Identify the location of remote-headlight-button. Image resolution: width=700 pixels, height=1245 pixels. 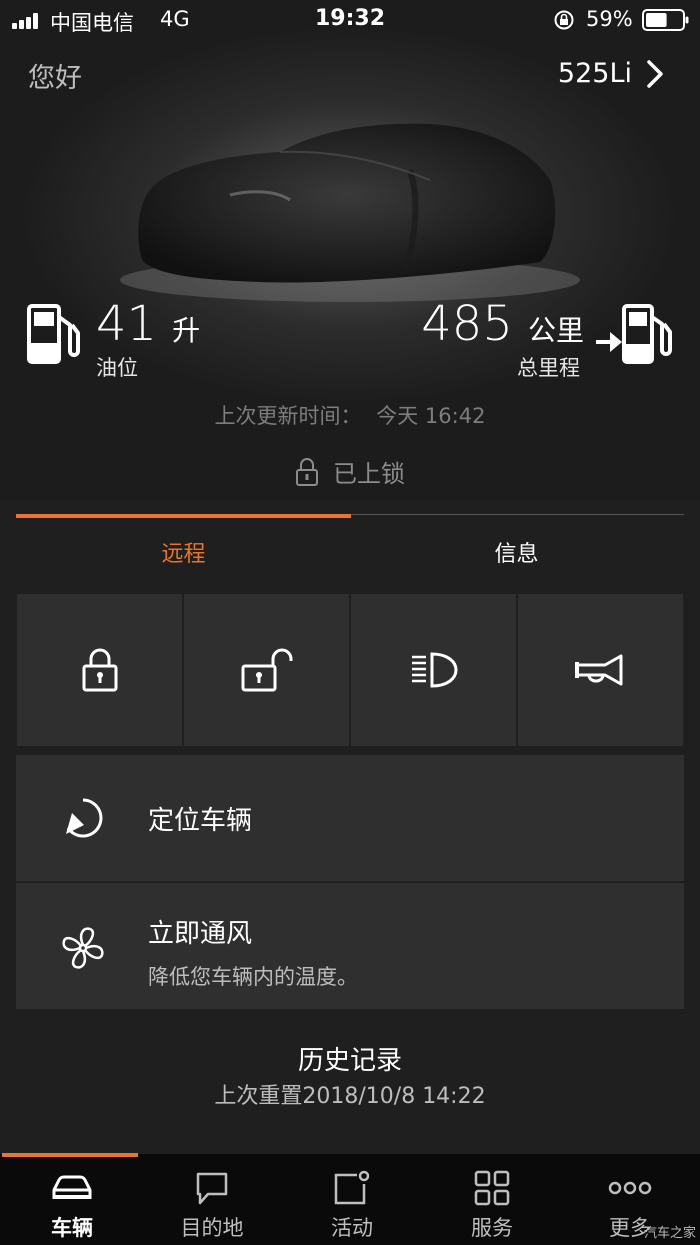
(433, 670).